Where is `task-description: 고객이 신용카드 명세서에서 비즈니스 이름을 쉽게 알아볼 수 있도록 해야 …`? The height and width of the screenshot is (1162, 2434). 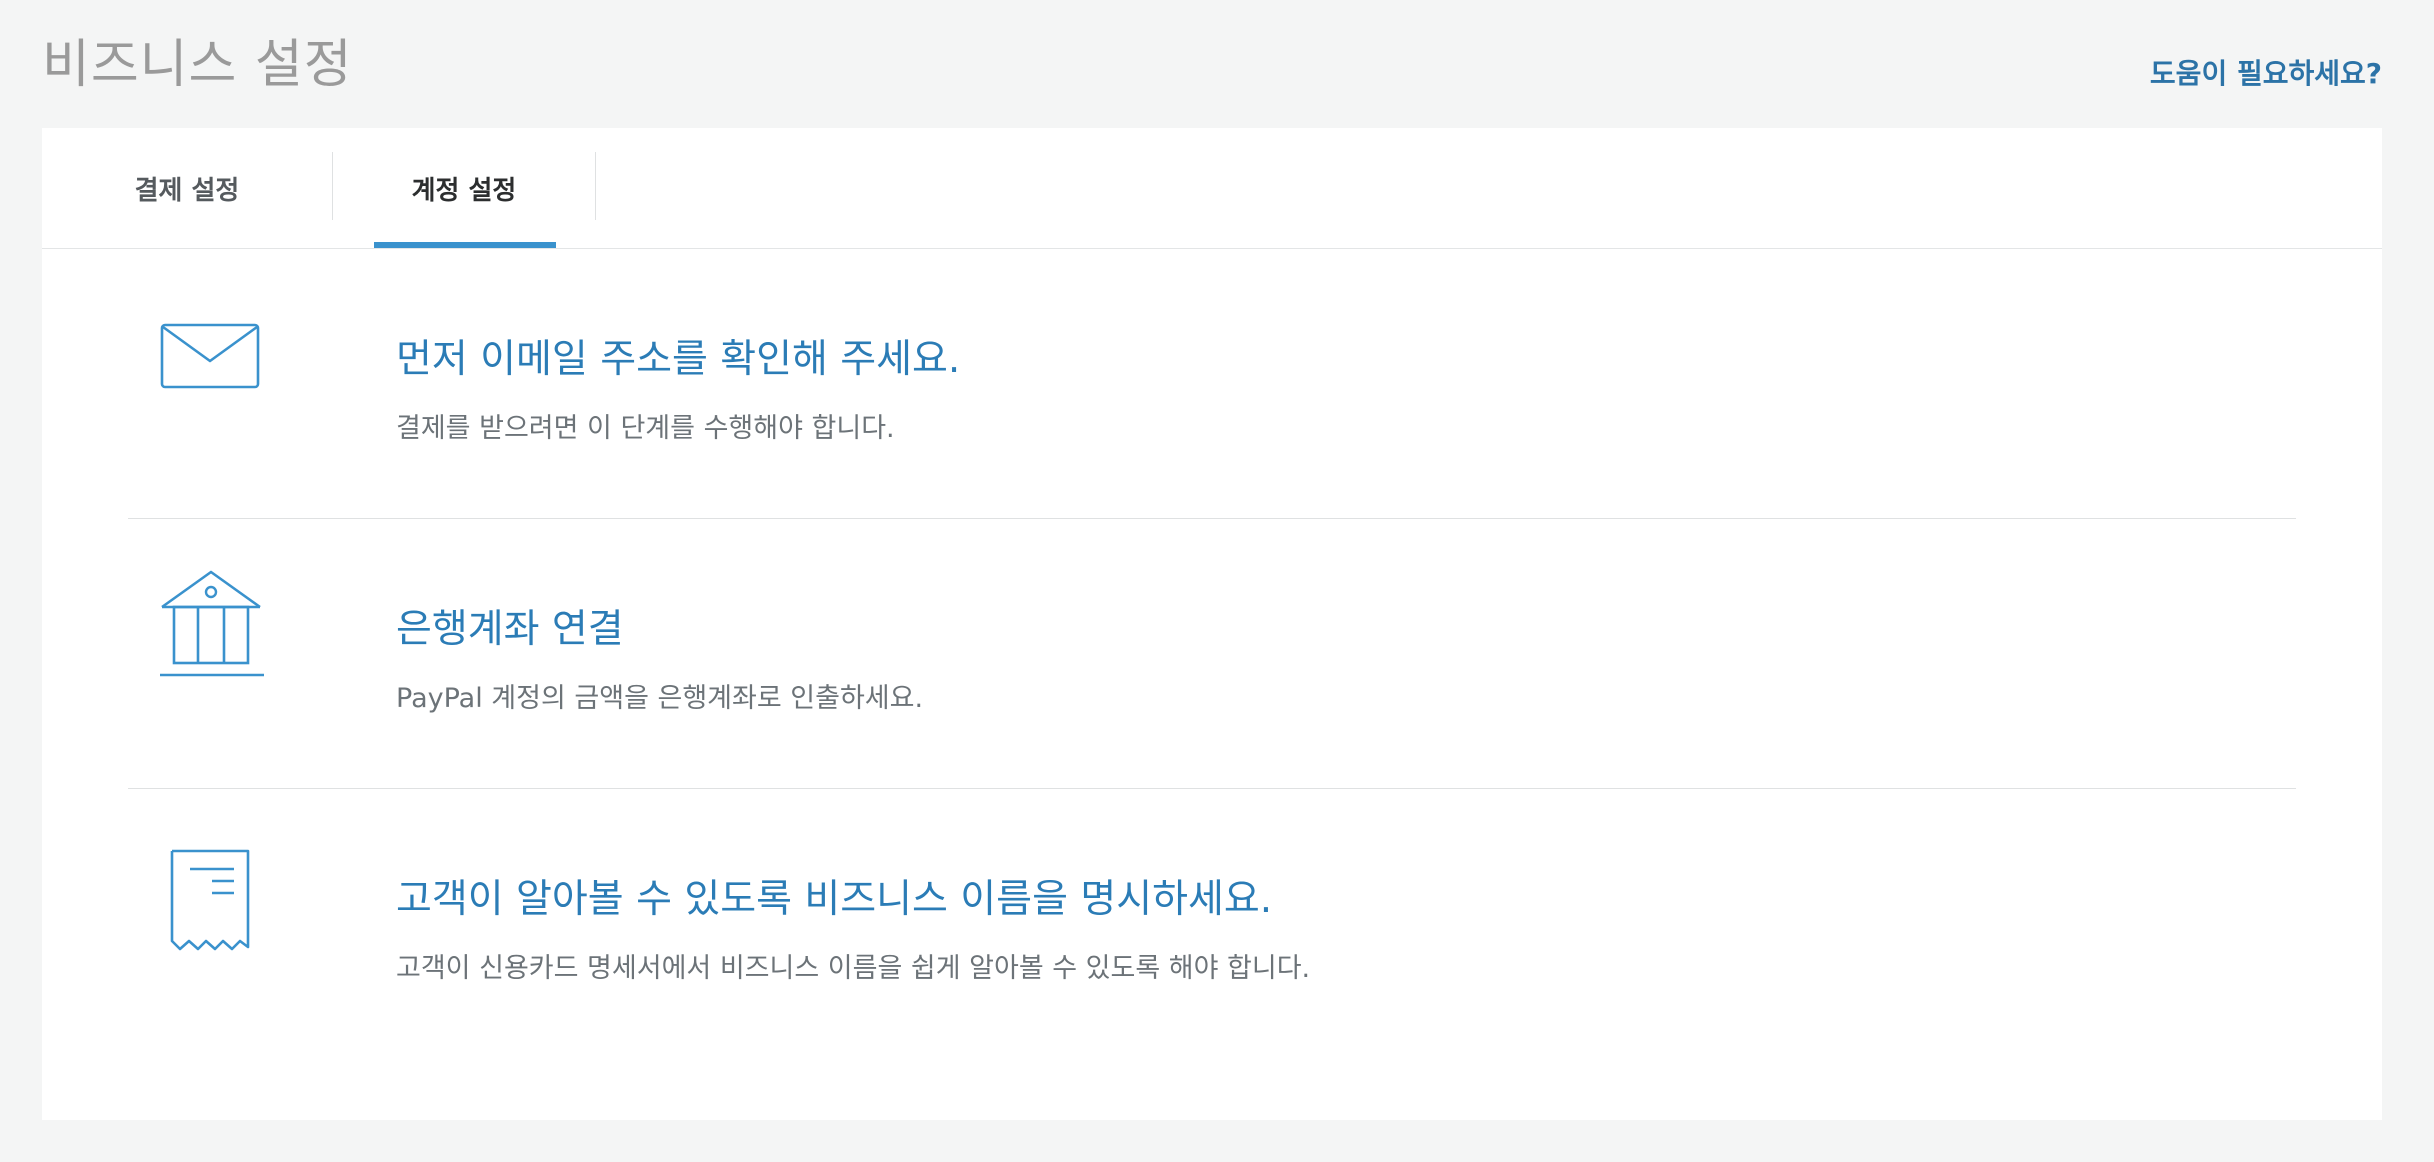 task-description: 고객이 신용카드 명세서에서 비즈니스 이름을 쉽게 알아볼 수 있도록 해야 … is located at coordinates (853, 968).